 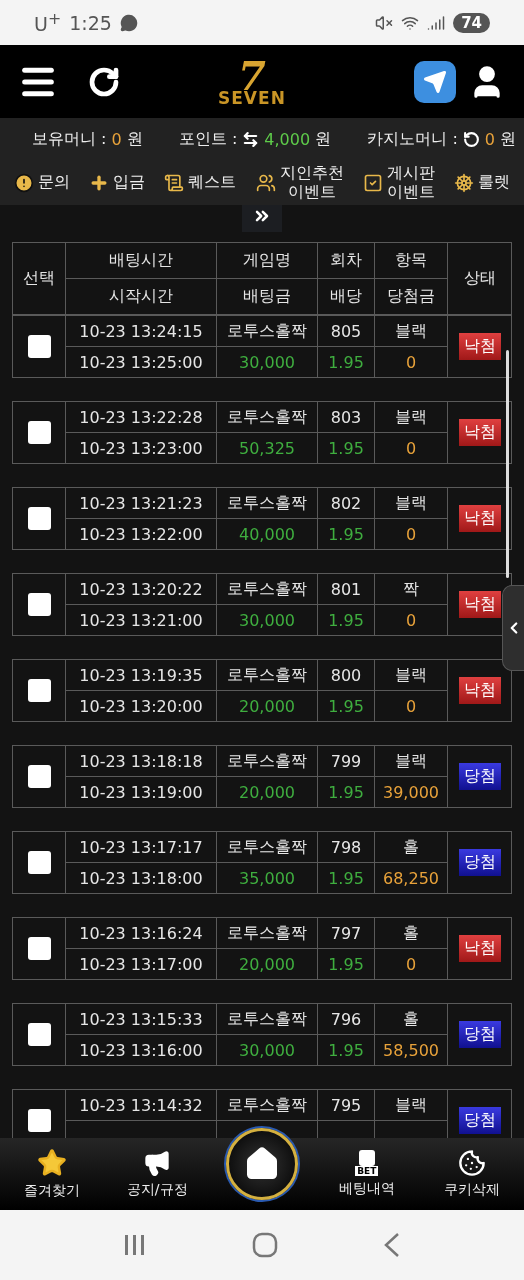 What do you see at coordinates (134, 1245) in the screenshot?
I see `recent-apps-icon` at bounding box center [134, 1245].